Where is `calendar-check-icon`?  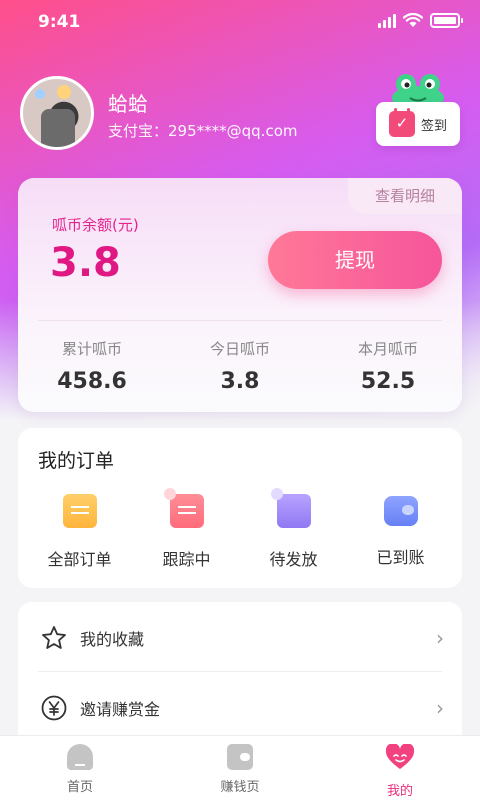 calendar-check-icon is located at coordinates (401, 122).